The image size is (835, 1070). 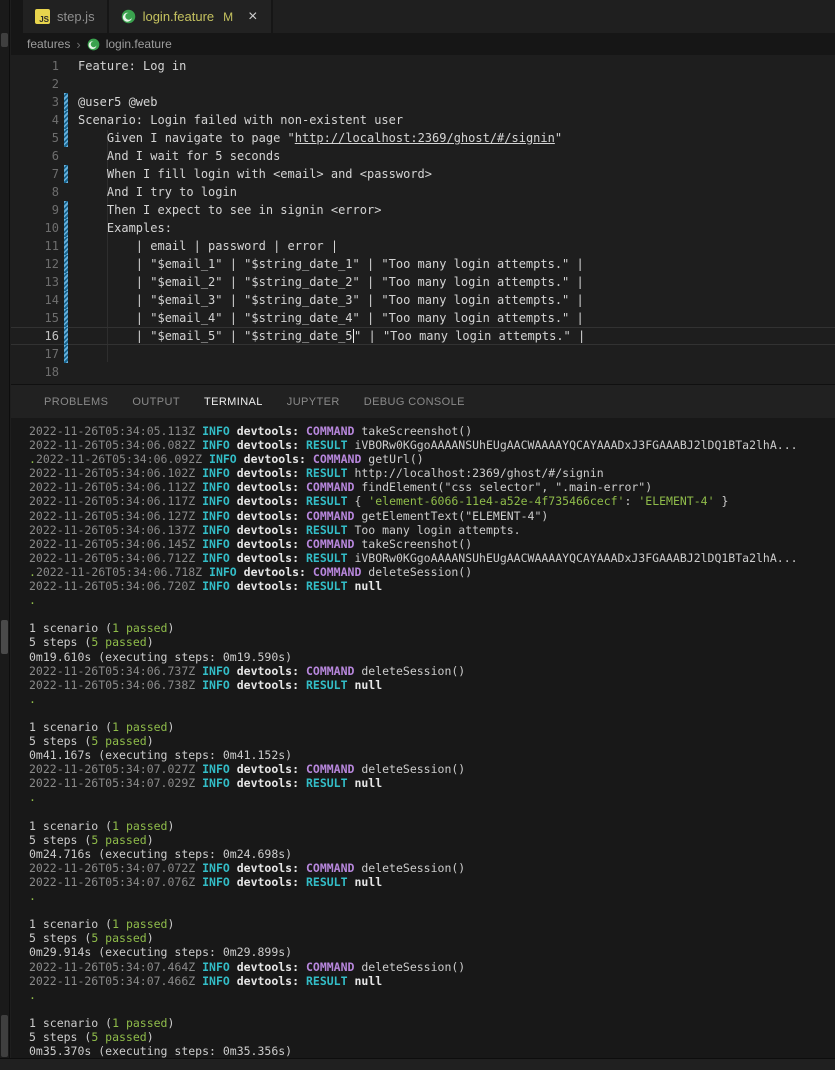 What do you see at coordinates (423, 156) in the screenshot?
I see `editor-line: 6 And I wait for 5 seconds` at bounding box center [423, 156].